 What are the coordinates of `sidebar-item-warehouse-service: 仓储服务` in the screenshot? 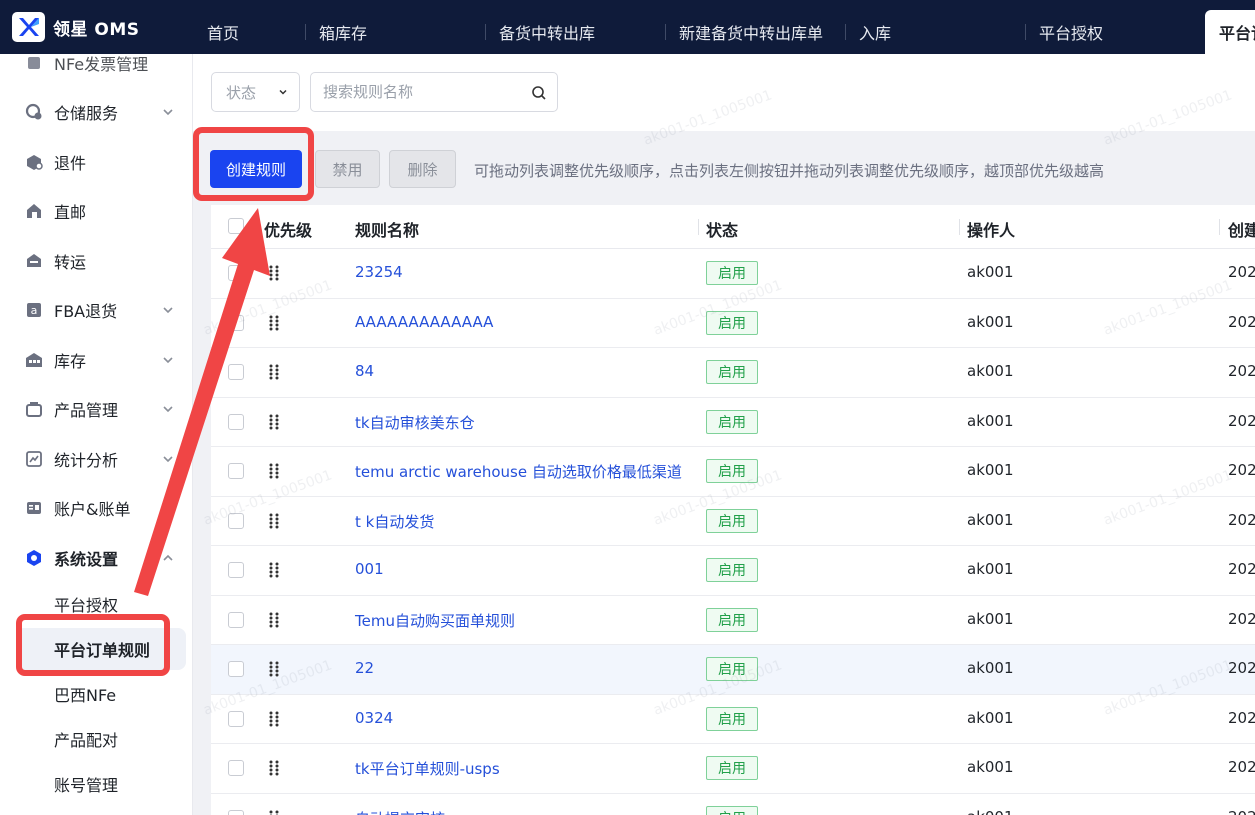 It's located at (96, 112).